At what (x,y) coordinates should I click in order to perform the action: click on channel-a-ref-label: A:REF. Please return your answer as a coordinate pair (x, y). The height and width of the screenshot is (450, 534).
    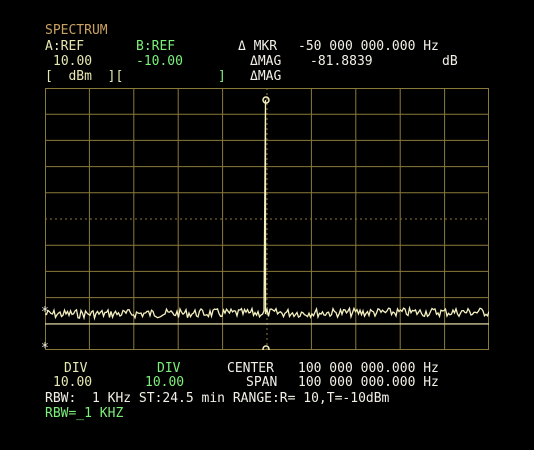
    Looking at the image, I should click on (65, 46).